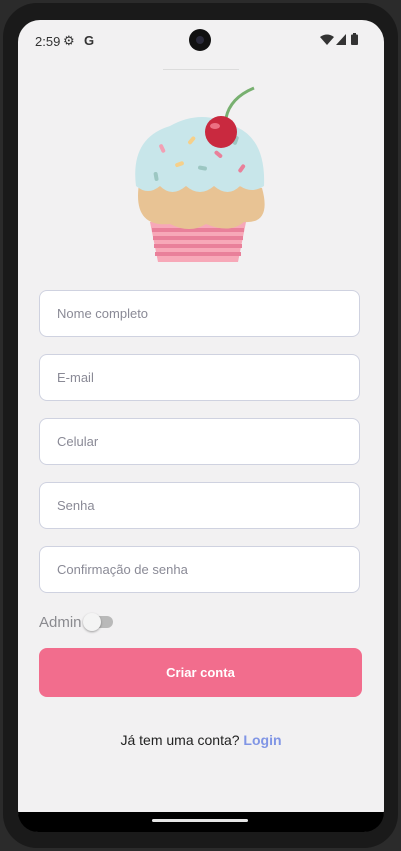  I want to click on create-account-button: Criar conta, so click(200, 672).